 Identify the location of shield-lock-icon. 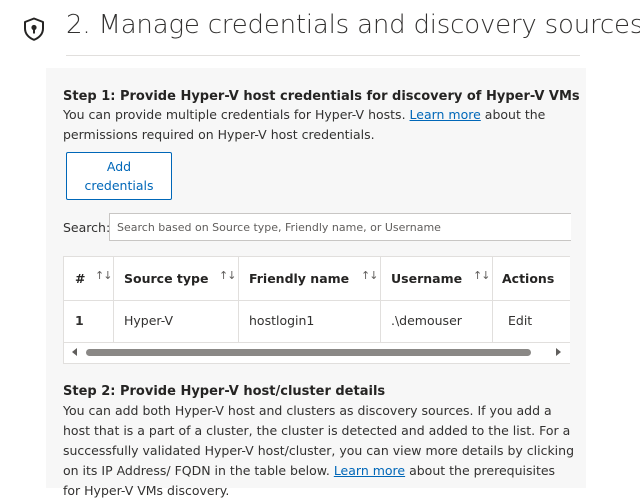
(34, 29).